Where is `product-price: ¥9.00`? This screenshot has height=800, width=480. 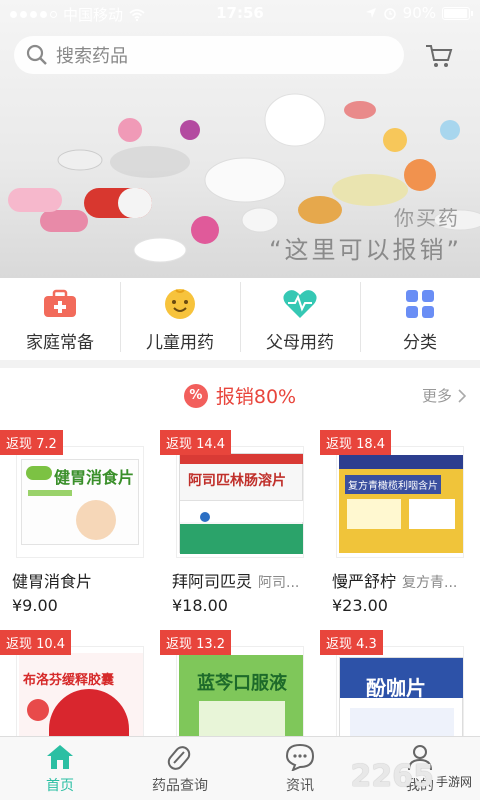 product-price: ¥9.00 is located at coordinates (35, 605).